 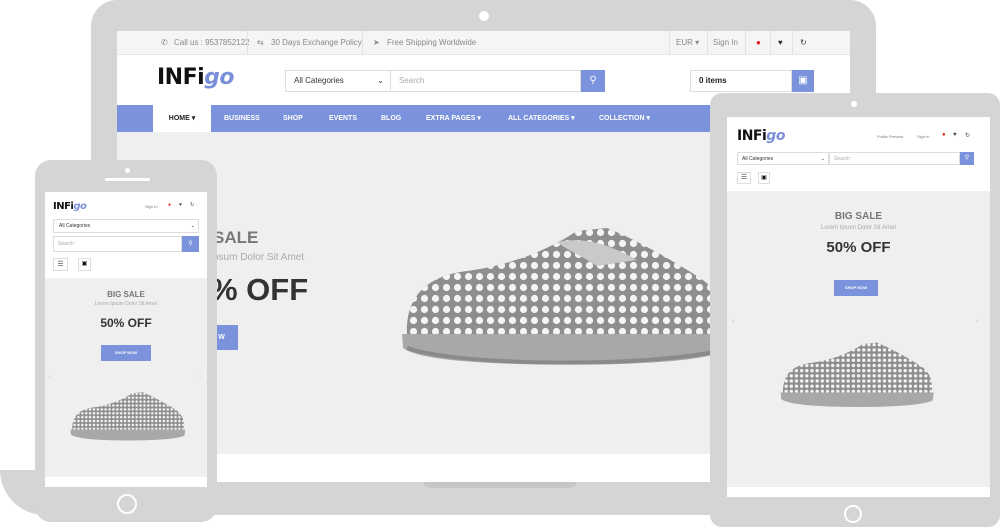 I want to click on logo: INFigo, so click(x=196, y=77).